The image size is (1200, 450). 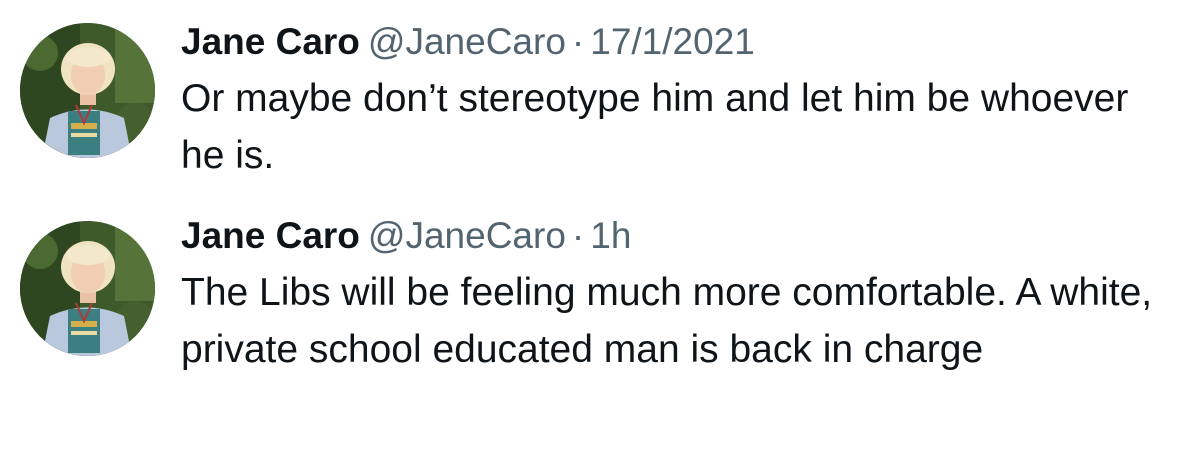 What do you see at coordinates (610, 235) in the screenshot?
I see `timestamp: 1h` at bounding box center [610, 235].